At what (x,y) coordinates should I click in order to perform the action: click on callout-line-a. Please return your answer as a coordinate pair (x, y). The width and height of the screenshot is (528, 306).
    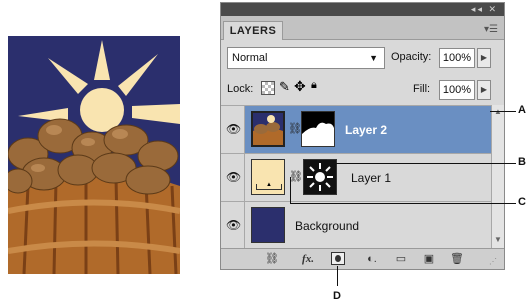
    Looking at the image, I should click on (503, 111).